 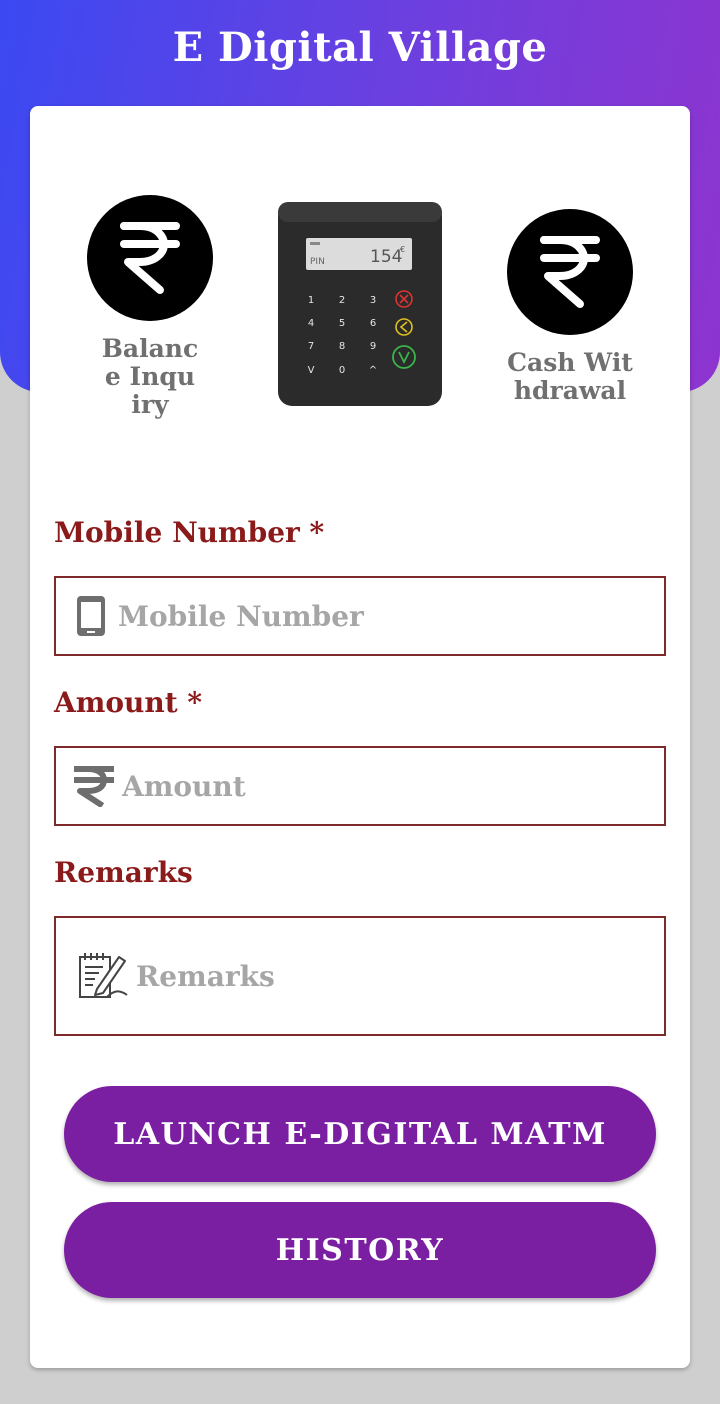 What do you see at coordinates (393, 786) in the screenshot?
I see `amount-input` at bounding box center [393, 786].